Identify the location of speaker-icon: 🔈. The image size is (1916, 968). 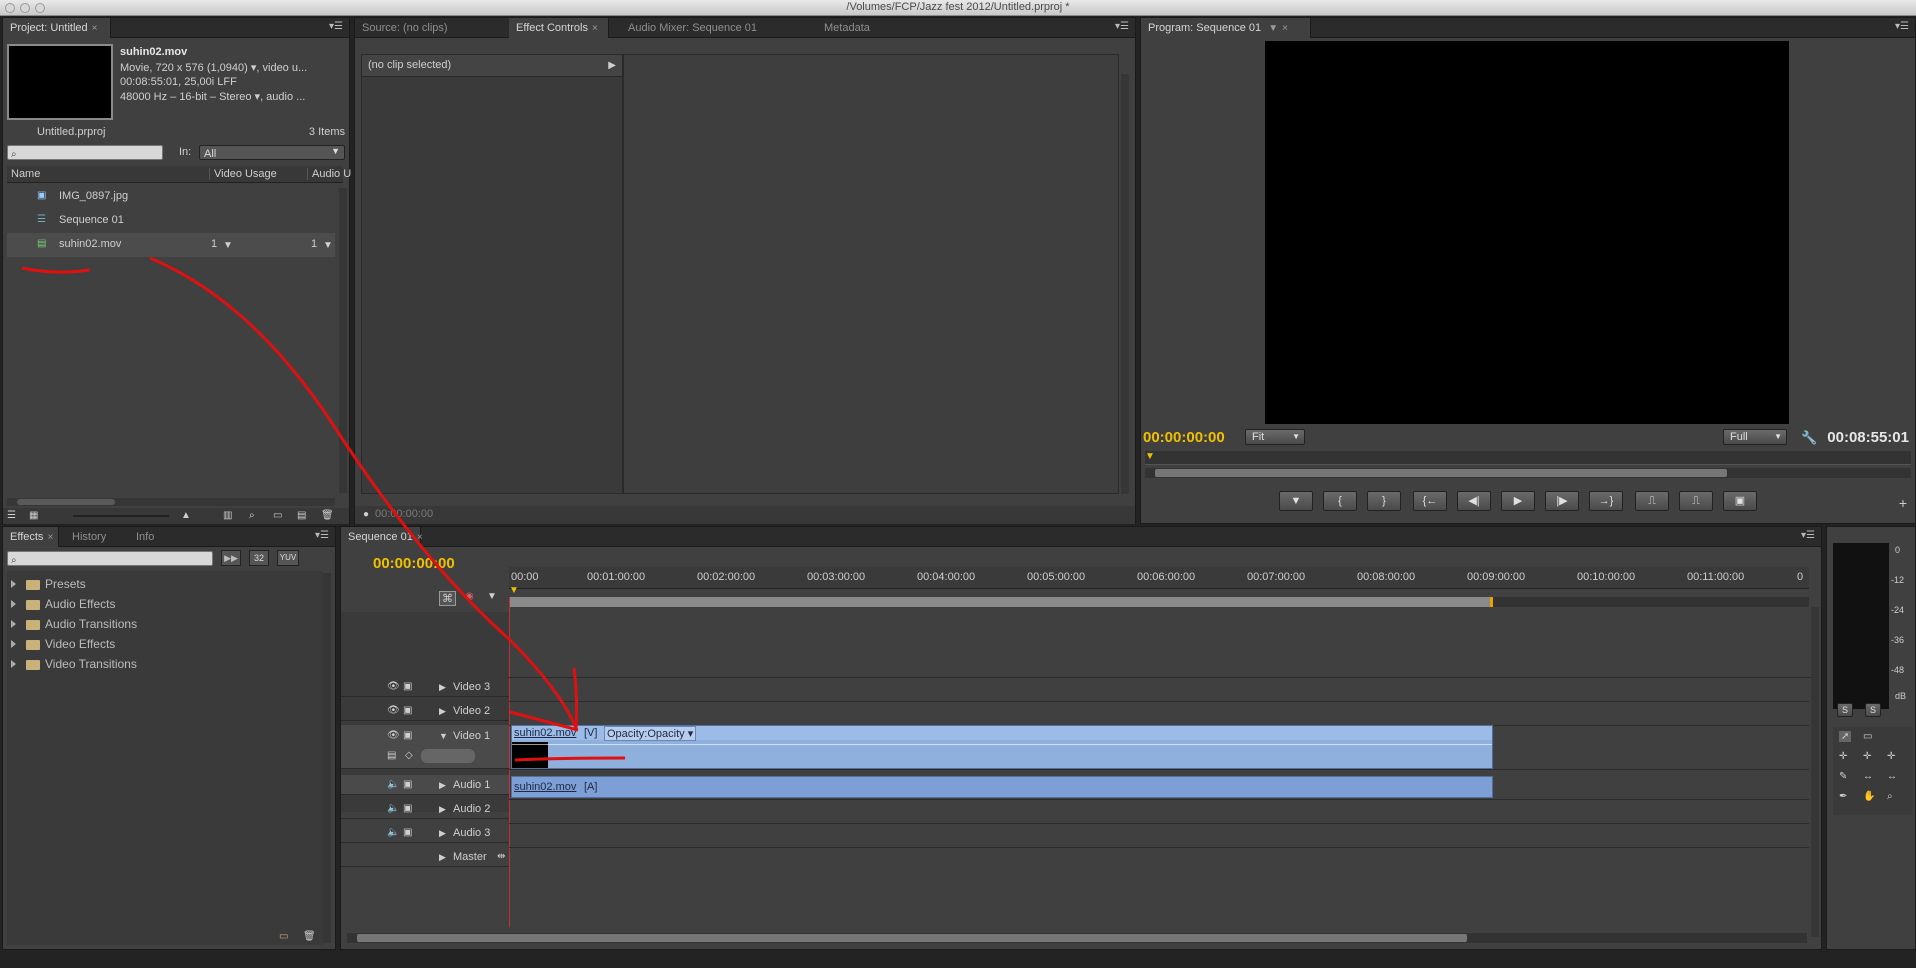
(393, 808).